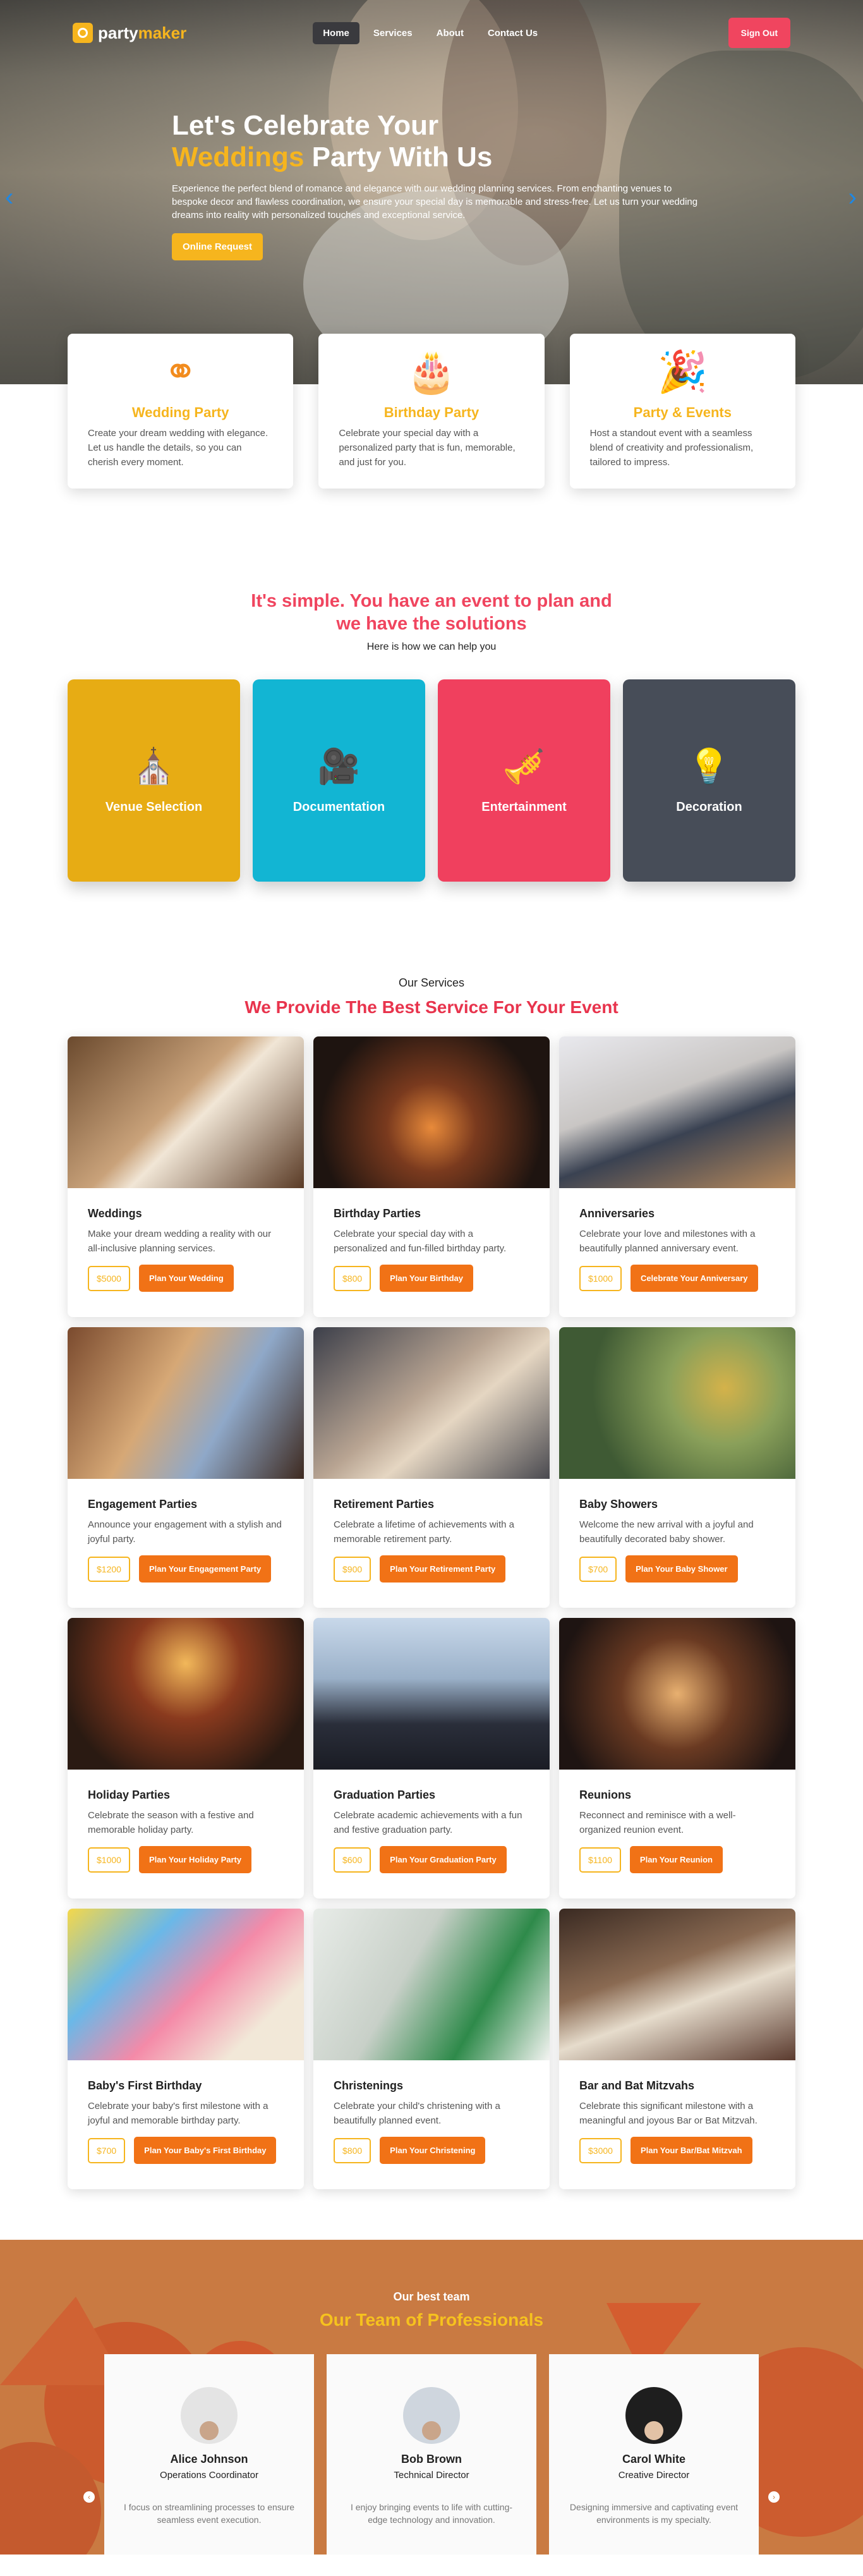  Describe the element at coordinates (433, 2151) in the screenshot. I see `plan-button: Plan Your Christening` at that location.